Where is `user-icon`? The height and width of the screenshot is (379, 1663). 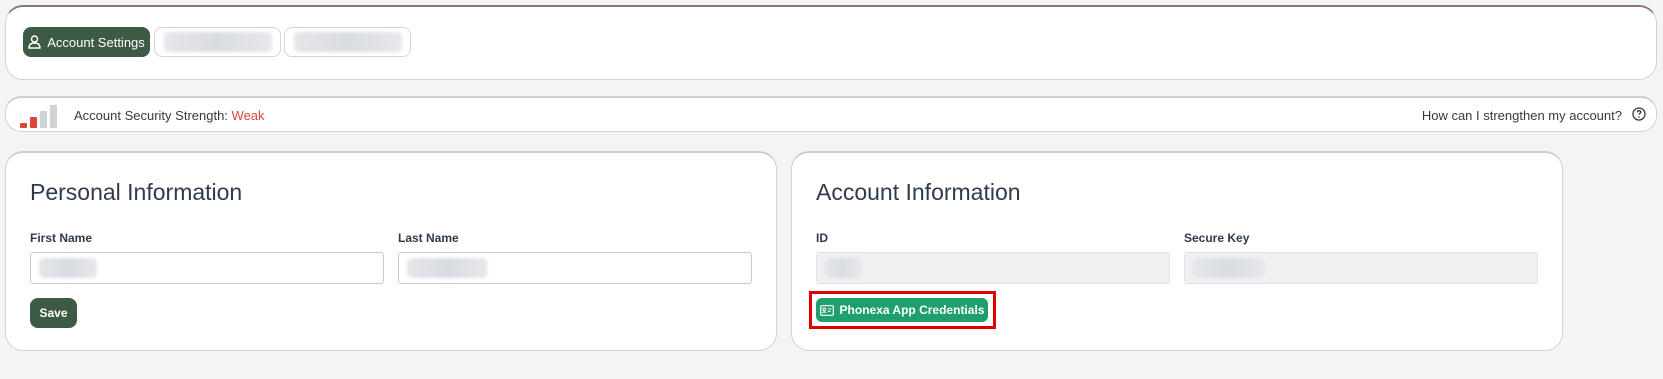 user-icon is located at coordinates (34, 42).